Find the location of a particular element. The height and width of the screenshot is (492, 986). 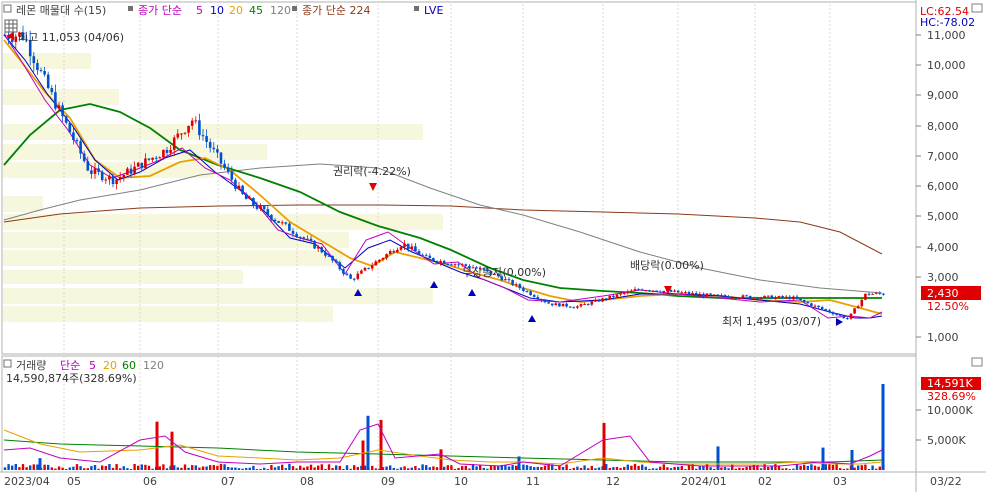

price-tick: 6,000 is located at coordinates (943, 186).